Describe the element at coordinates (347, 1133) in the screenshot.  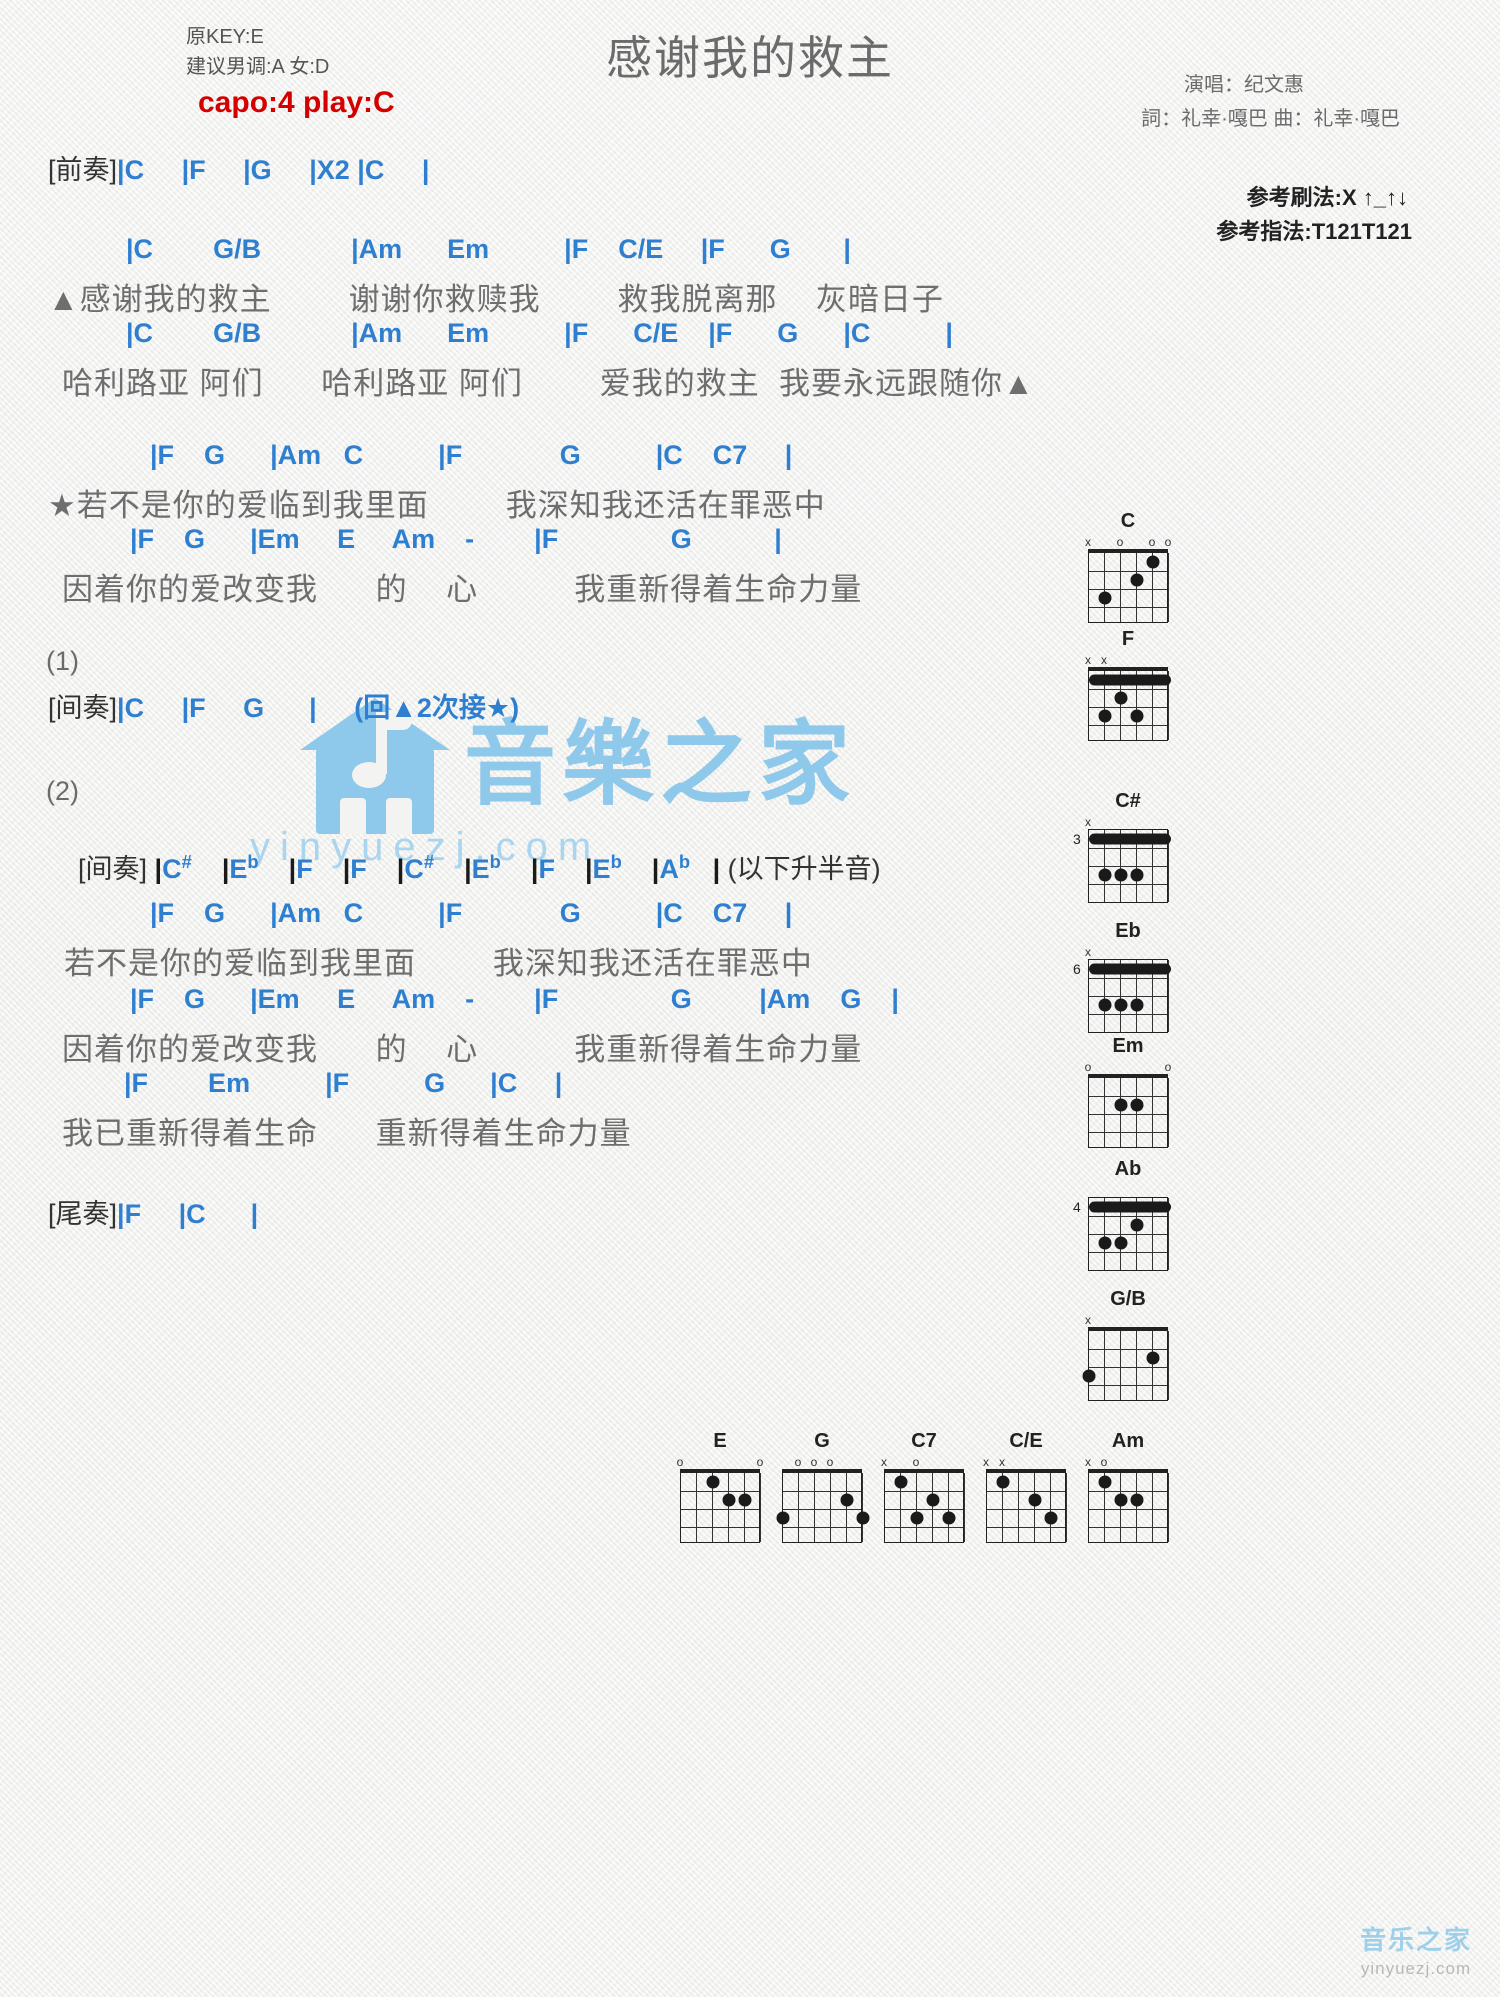
I see `chorus5-lyrics: 我已重新得着生命 重新得着生命力量` at that location.